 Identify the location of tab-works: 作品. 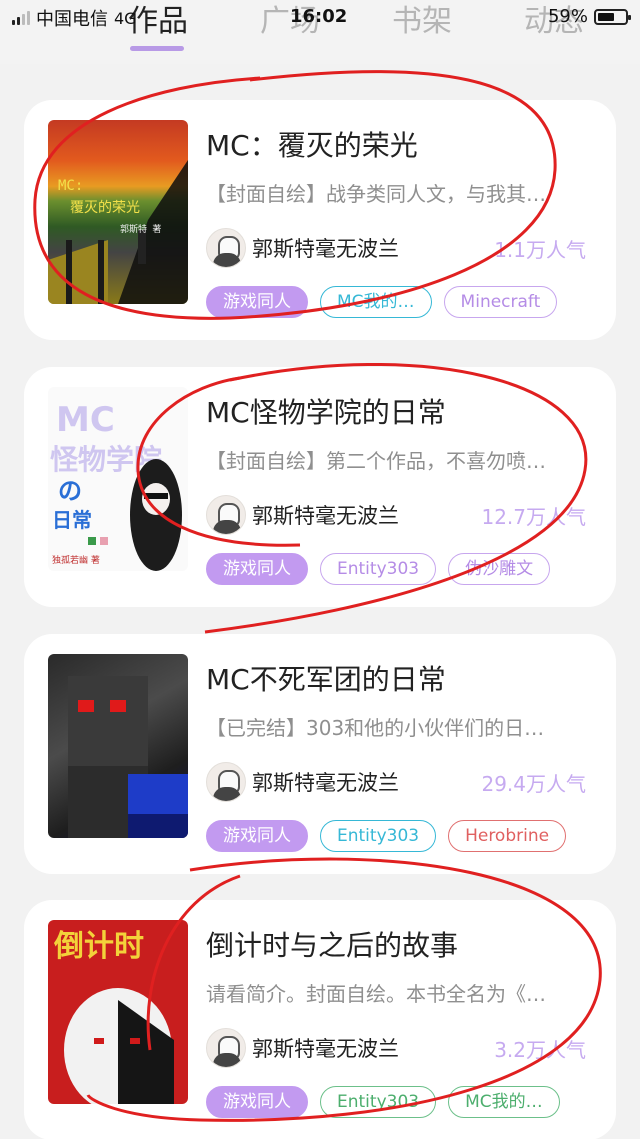
(158, 20).